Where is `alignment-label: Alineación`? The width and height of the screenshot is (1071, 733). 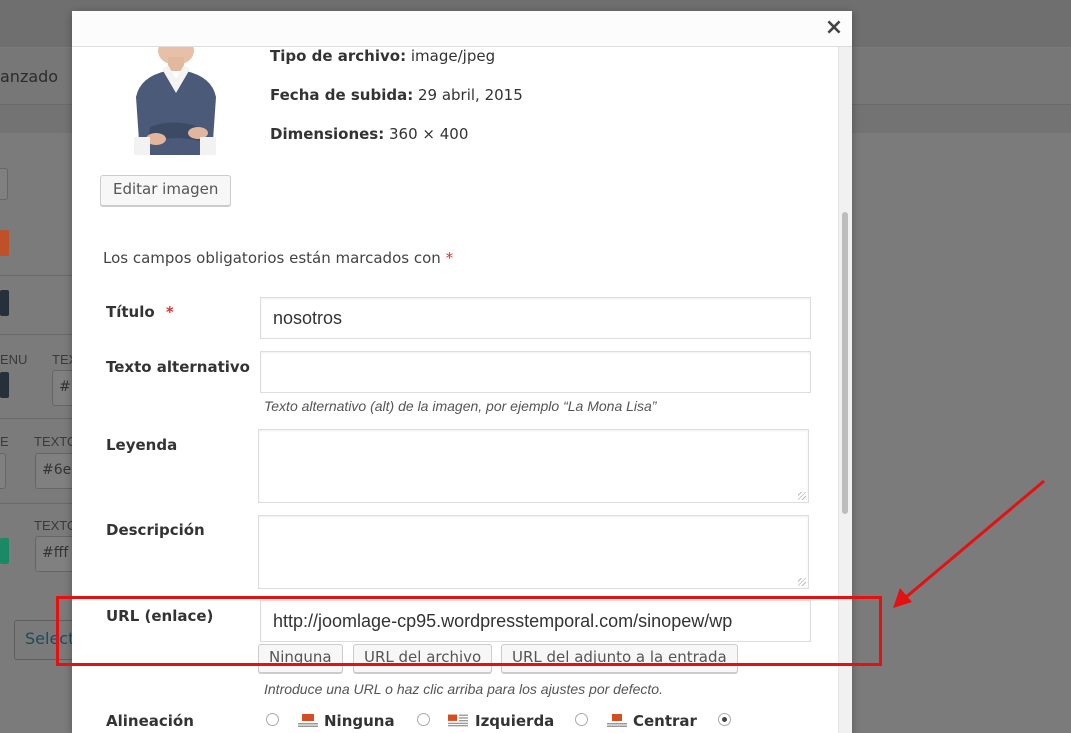
alignment-label: Alineación is located at coordinates (150, 721).